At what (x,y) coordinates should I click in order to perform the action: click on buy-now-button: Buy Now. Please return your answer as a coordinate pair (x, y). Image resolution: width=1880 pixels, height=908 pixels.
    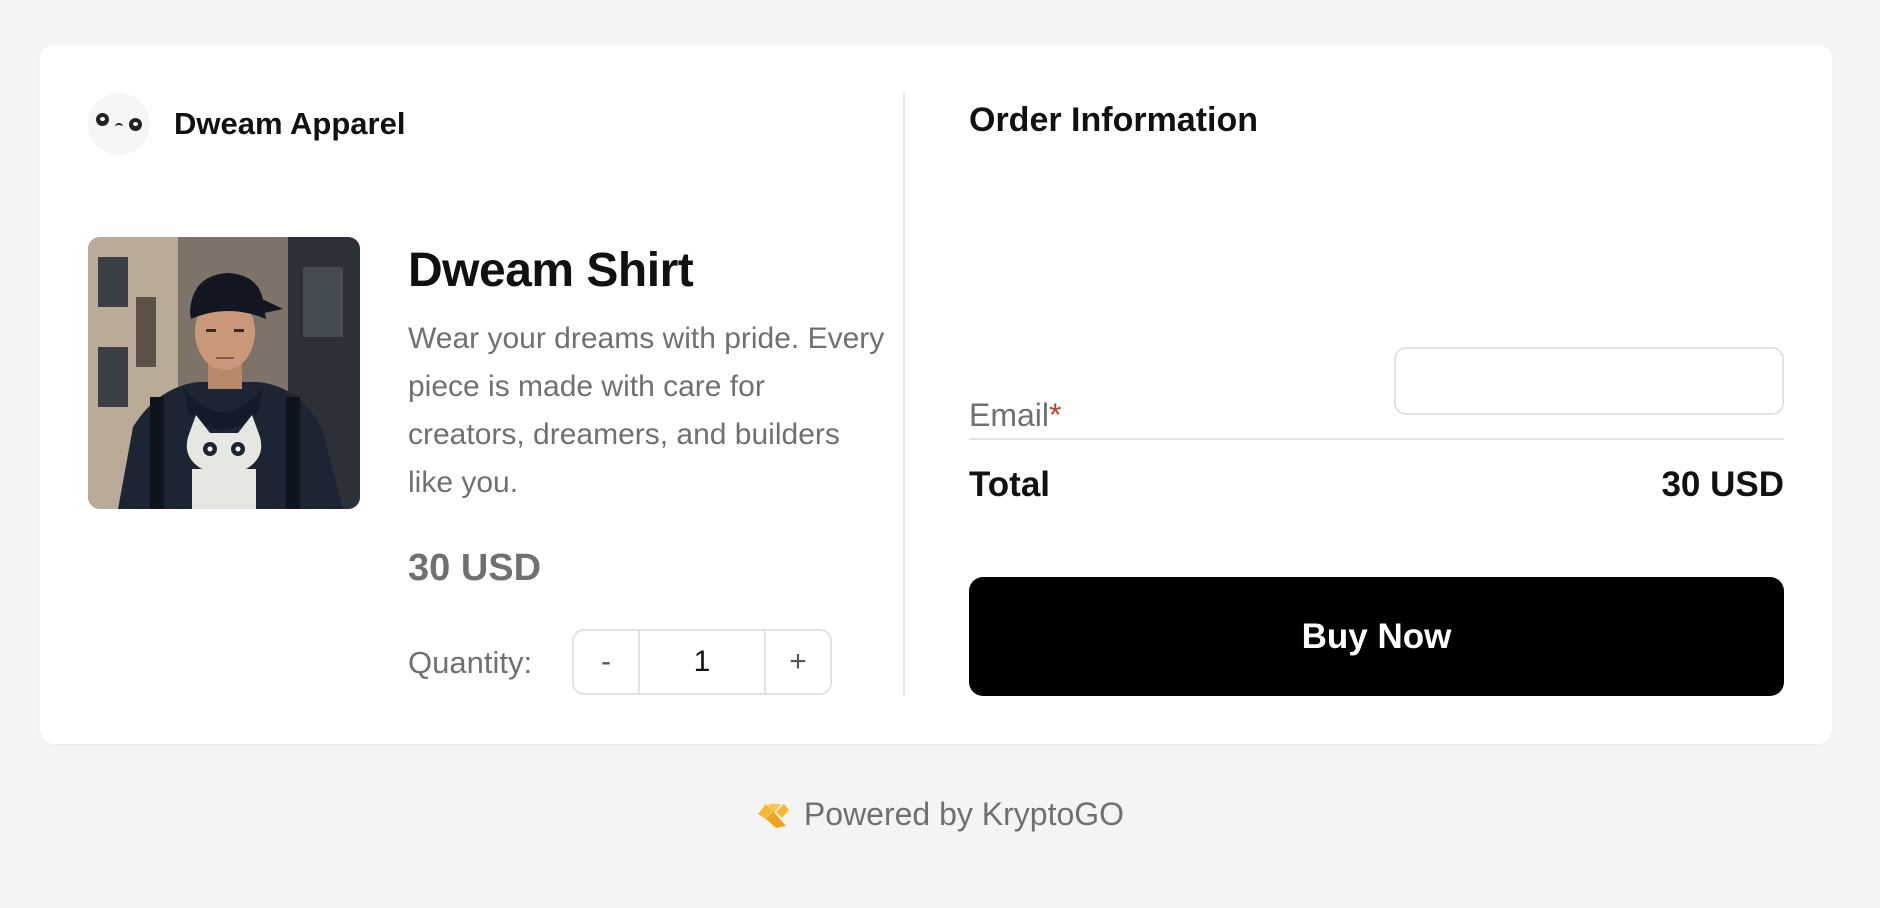
    Looking at the image, I should click on (1376, 636).